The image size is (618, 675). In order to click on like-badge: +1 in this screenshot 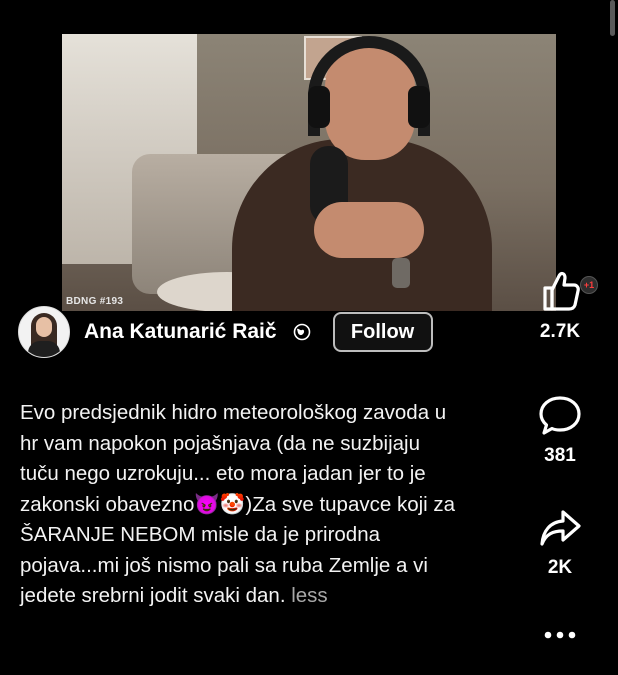, I will do `click(589, 285)`.